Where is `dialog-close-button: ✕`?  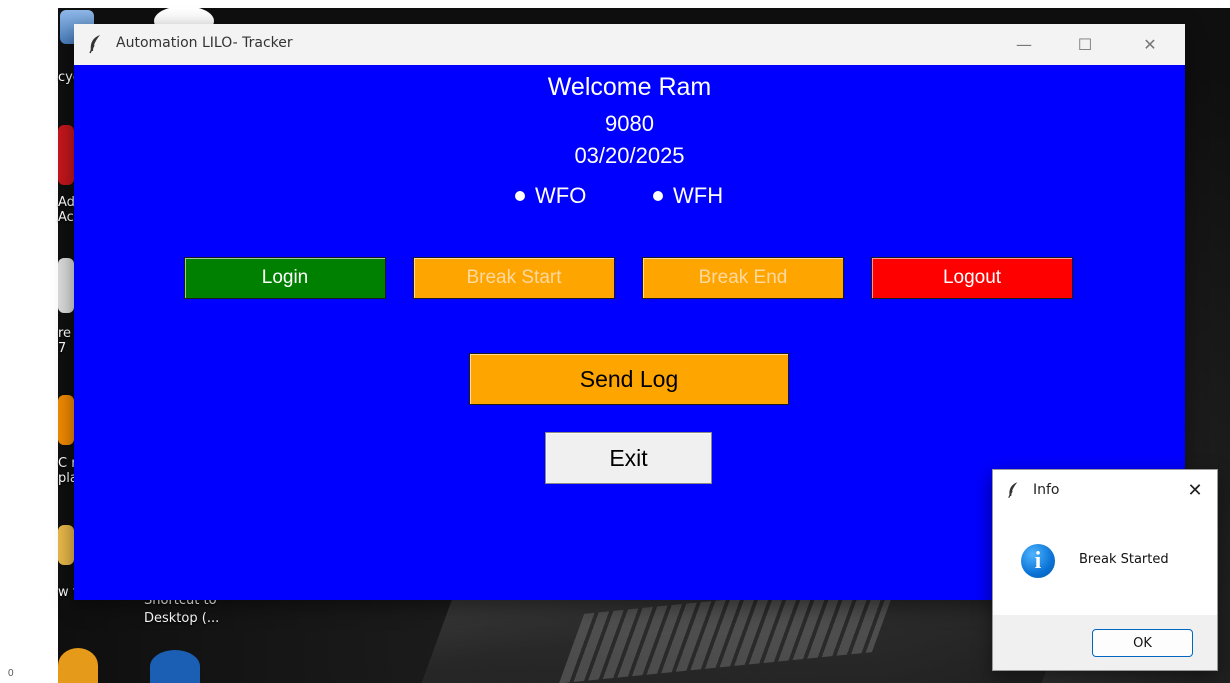 dialog-close-button: ✕ is located at coordinates (1195, 490).